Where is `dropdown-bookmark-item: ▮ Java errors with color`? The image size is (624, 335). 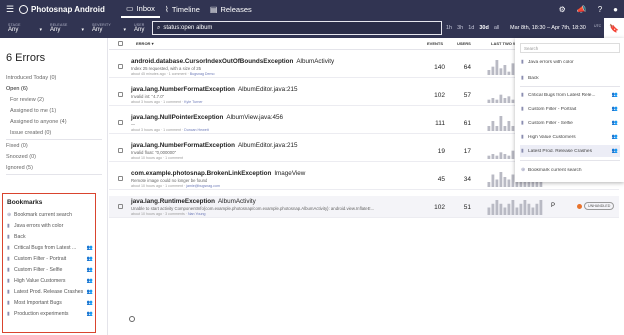 dropdown-bookmark-item: ▮ Java errors with color is located at coordinates (570, 62).